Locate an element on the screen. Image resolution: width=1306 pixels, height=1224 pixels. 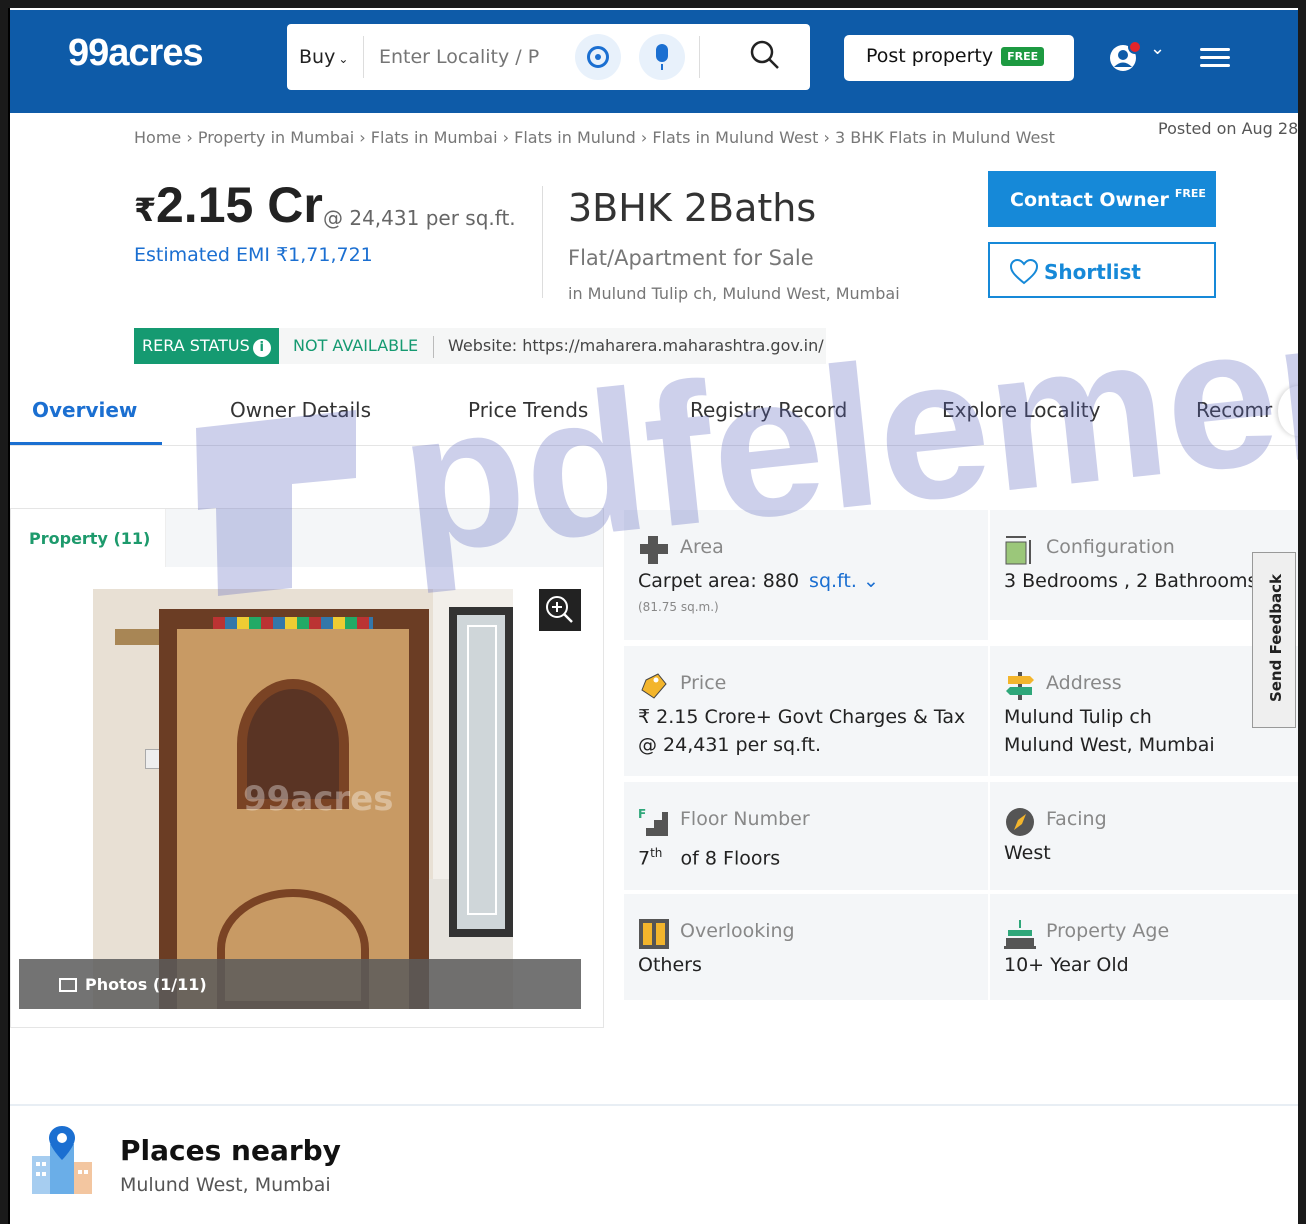
tab-recommendations: Recomr is located at coordinates (1234, 410).